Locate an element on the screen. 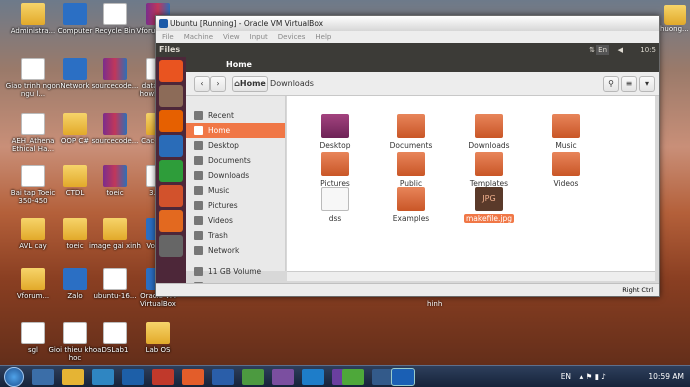 The width and height of the screenshot is (690, 387). sidebar-item: Home is located at coordinates (235, 130).